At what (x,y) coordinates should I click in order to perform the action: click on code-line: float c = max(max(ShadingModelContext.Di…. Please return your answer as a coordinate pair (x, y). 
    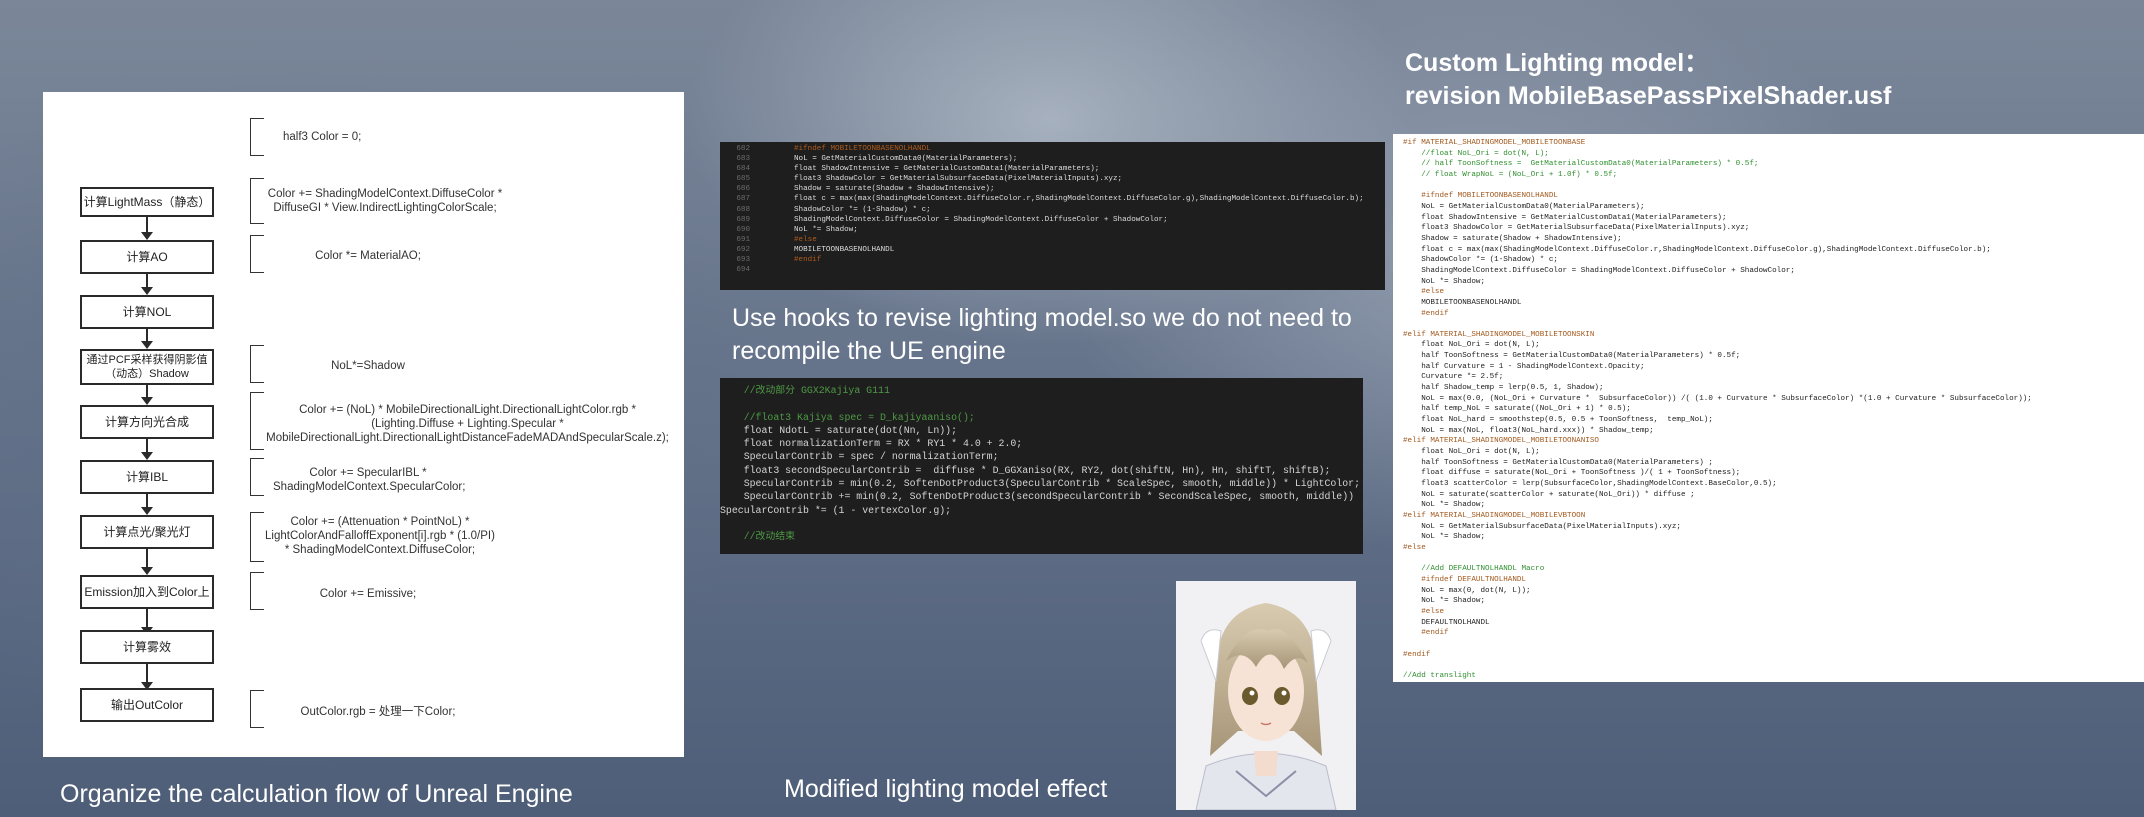
    Looking at the image, I should click on (1079, 199).